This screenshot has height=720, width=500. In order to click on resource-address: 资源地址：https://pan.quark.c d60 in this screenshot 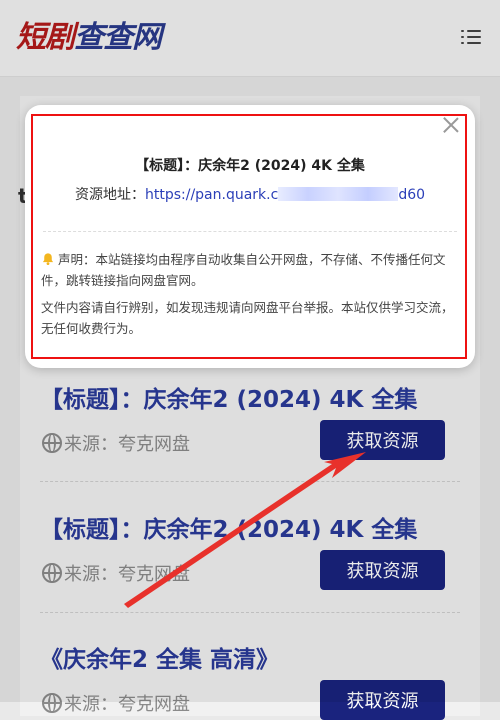, I will do `click(250, 194)`.